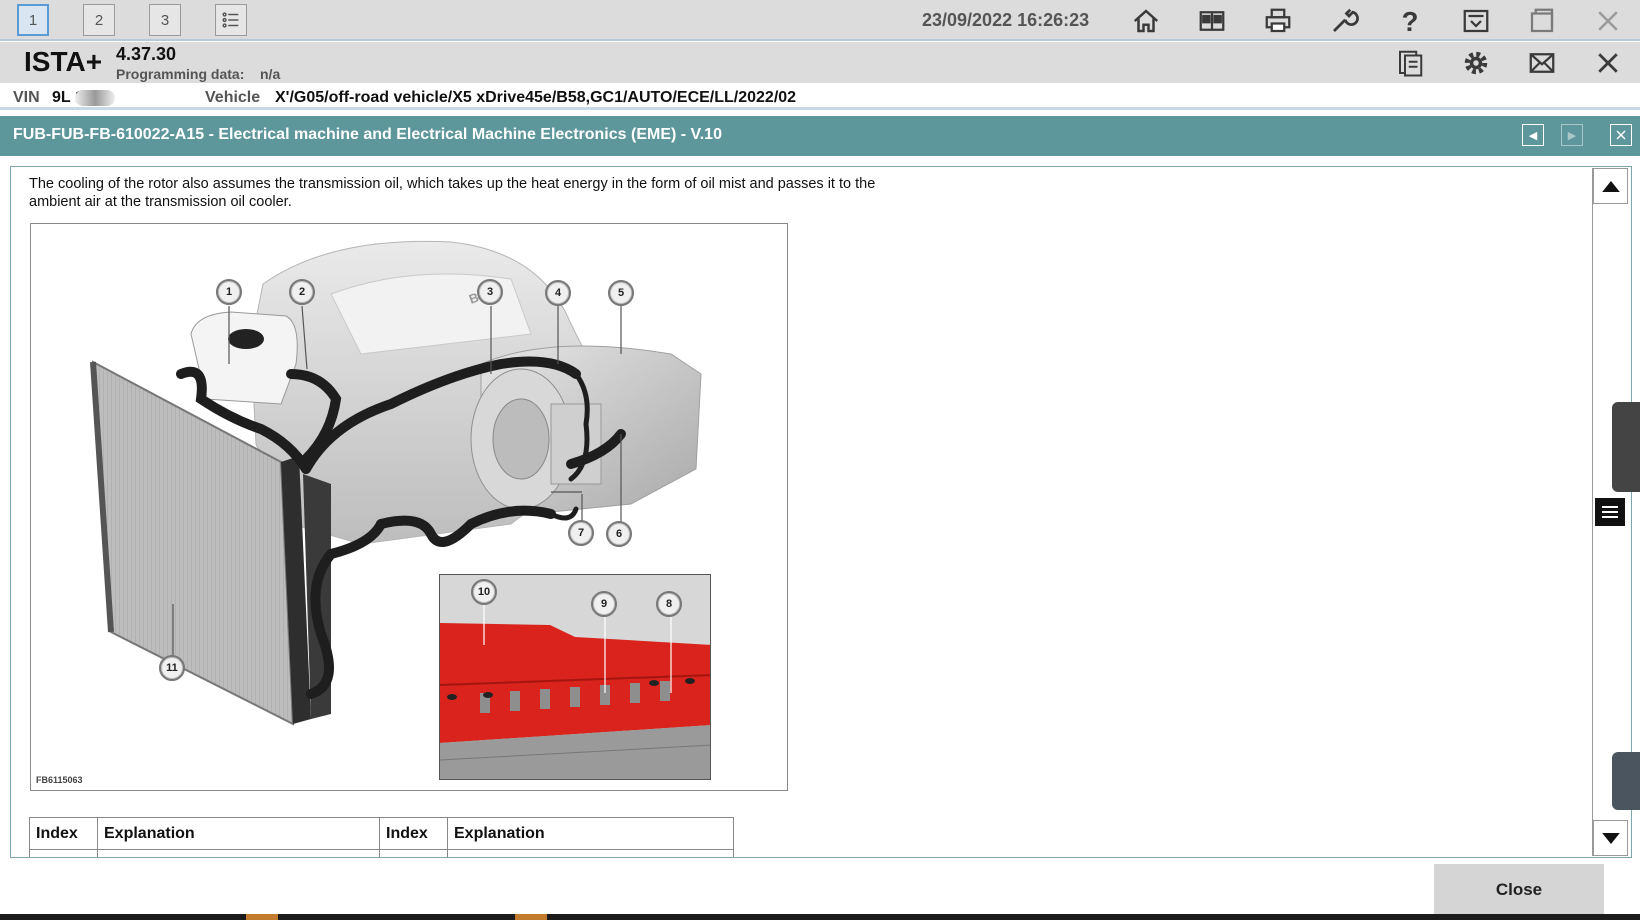 The image size is (1640, 920). Describe the element at coordinates (1610, 186) in the screenshot. I see `scroll-up-button` at that location.